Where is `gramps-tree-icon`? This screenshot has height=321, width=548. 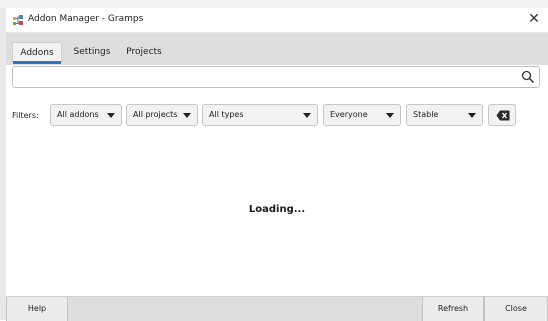 gramps-tree-icon is located at coordinates (18, 20).